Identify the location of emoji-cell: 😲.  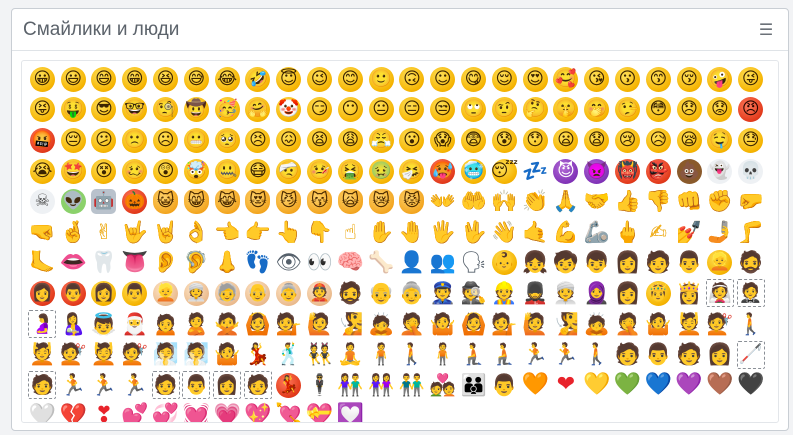
(165, 171).